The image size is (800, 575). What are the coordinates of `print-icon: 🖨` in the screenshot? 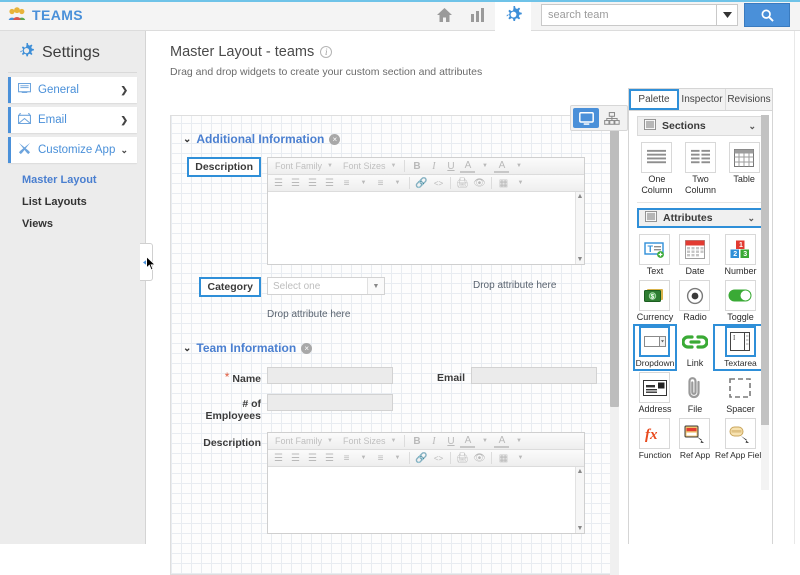 It's located at (462, 183).